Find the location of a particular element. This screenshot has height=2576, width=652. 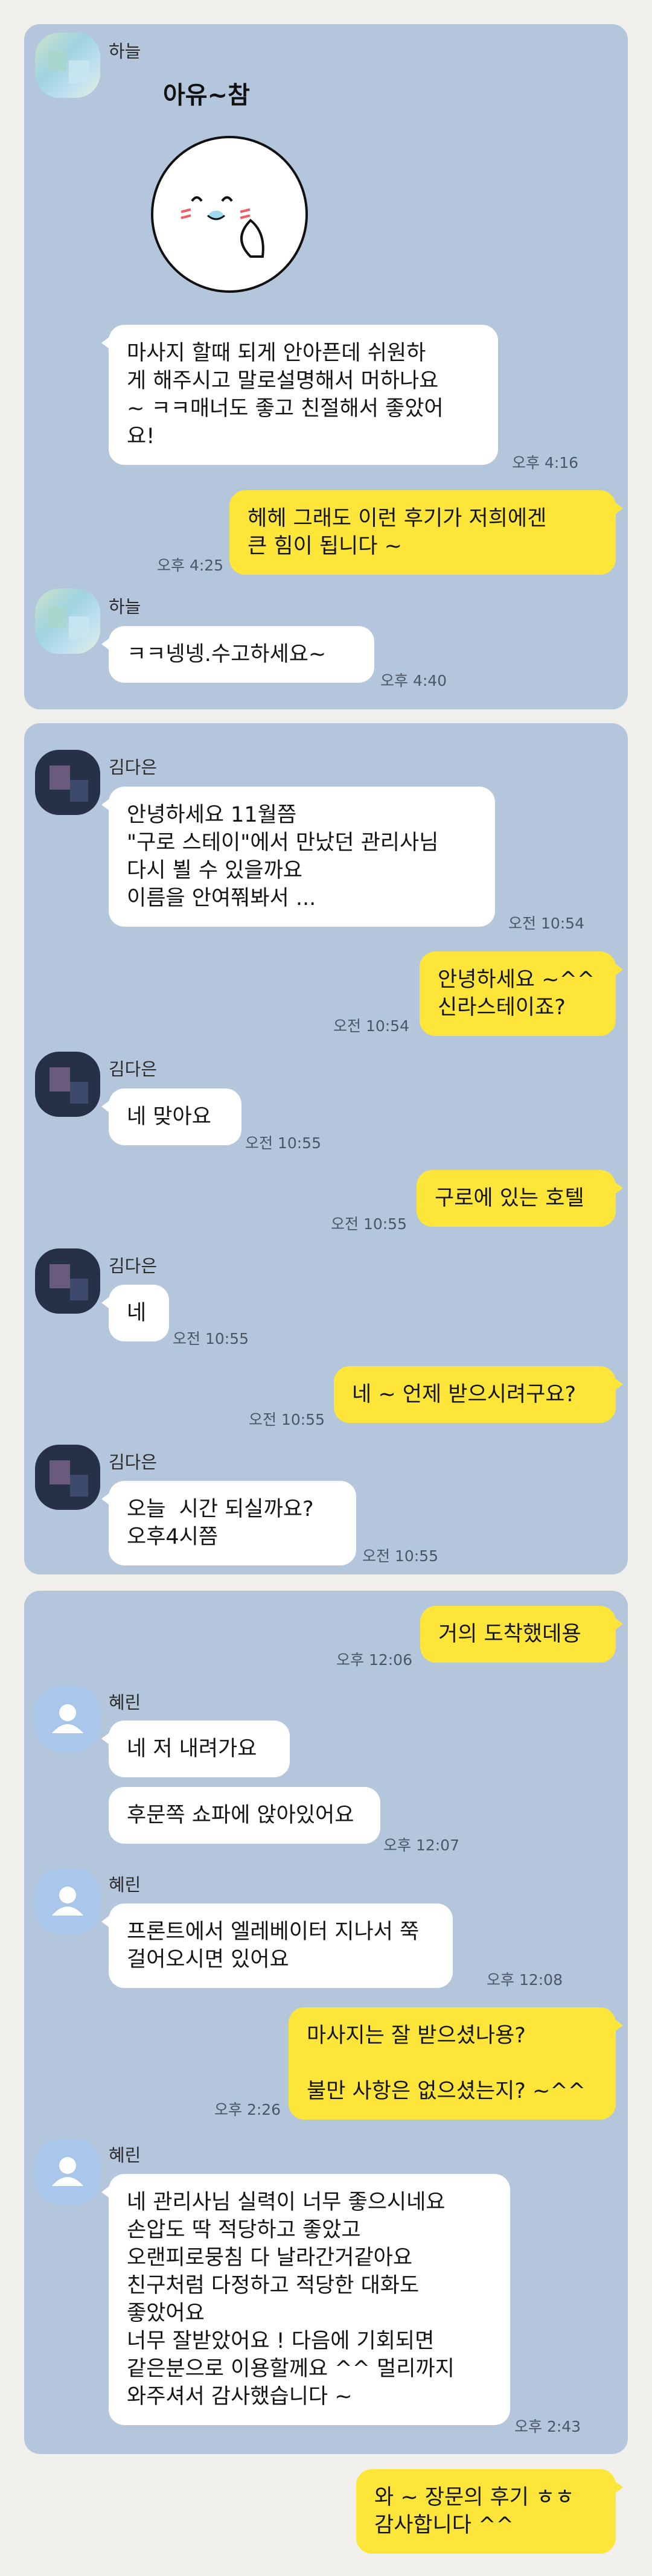

message-line: 안녕하세요 11월쯤 is located at coordinates (212, 815).